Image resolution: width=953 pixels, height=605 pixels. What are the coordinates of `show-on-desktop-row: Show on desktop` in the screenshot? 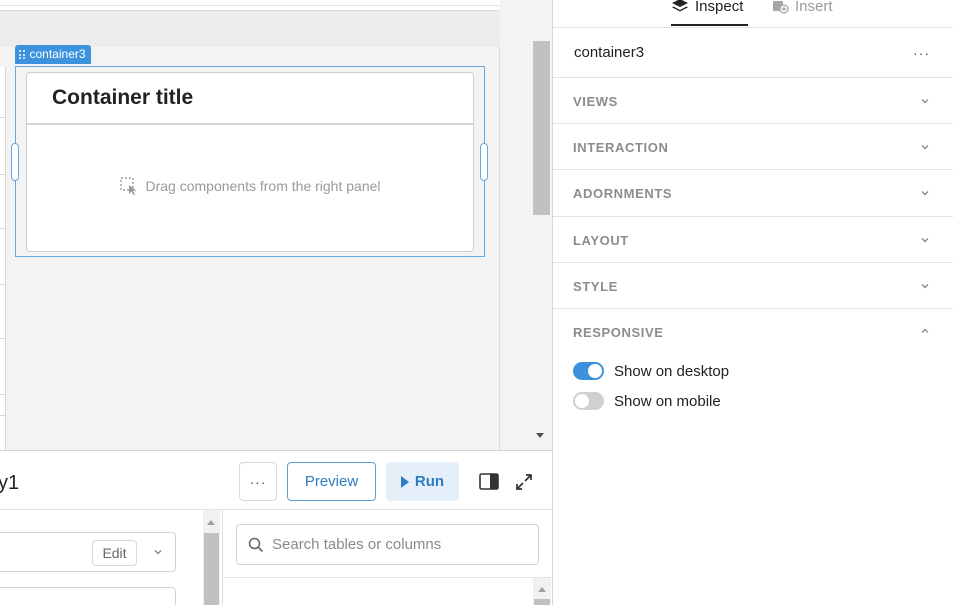 It's located at (651, 371).